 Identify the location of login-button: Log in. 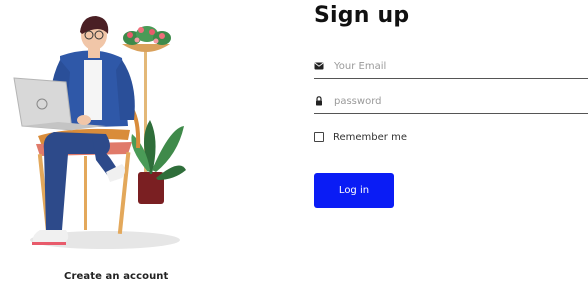
(354, 190).